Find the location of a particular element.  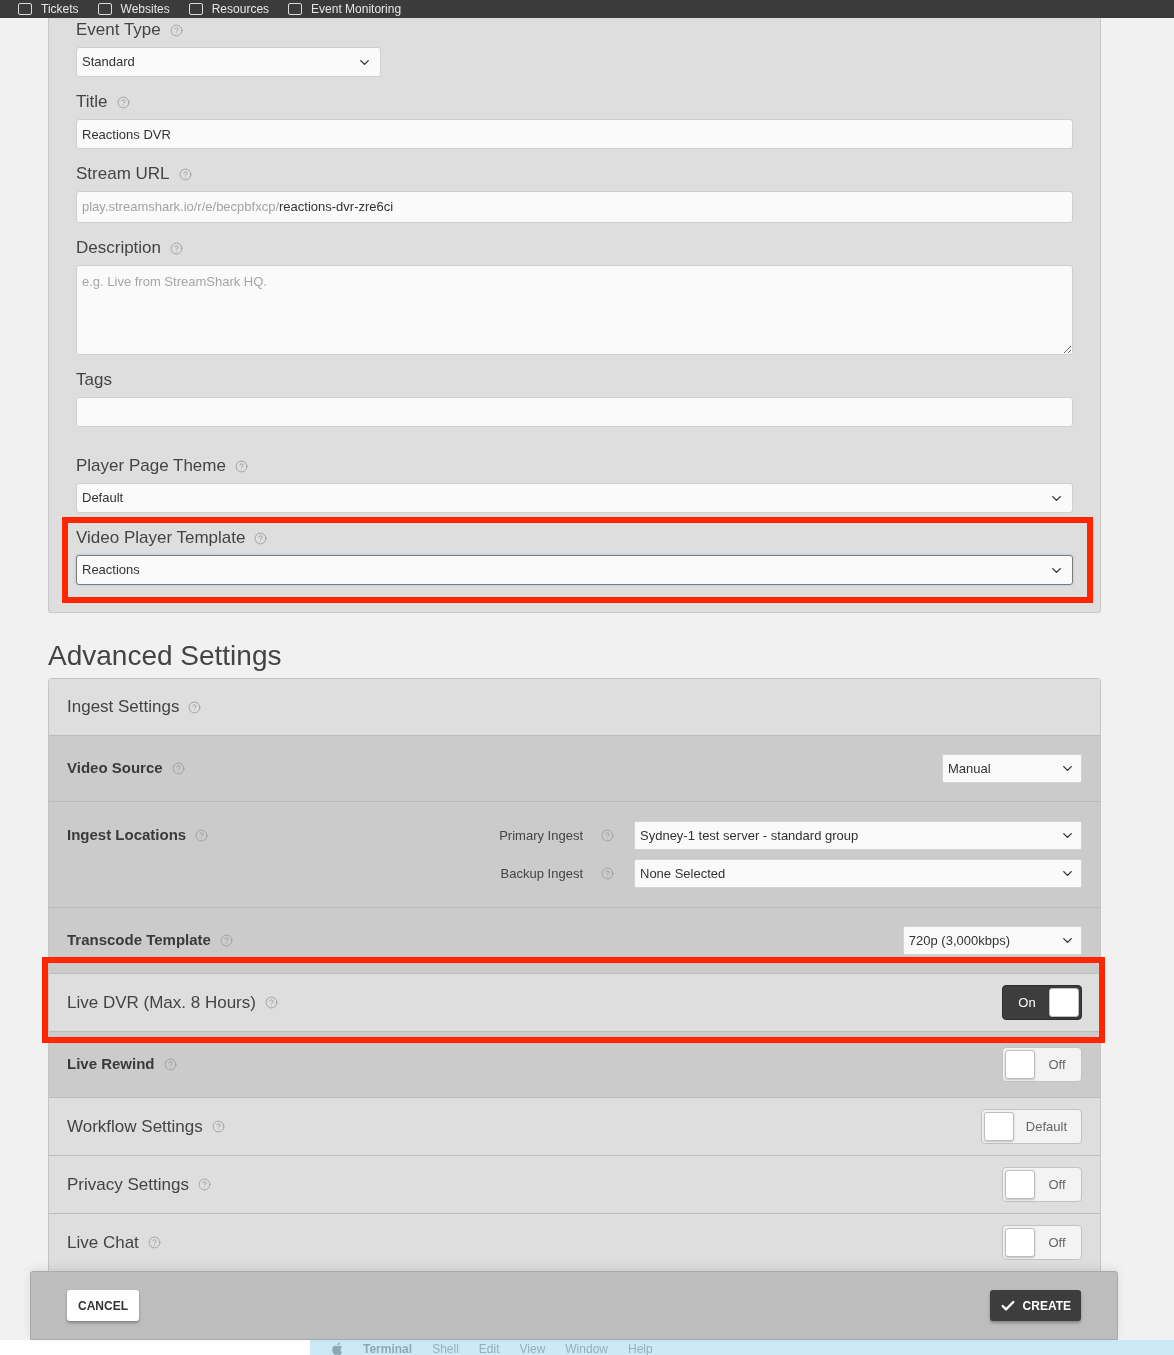

nav-link: Resources is located at coordinates (240, 9).